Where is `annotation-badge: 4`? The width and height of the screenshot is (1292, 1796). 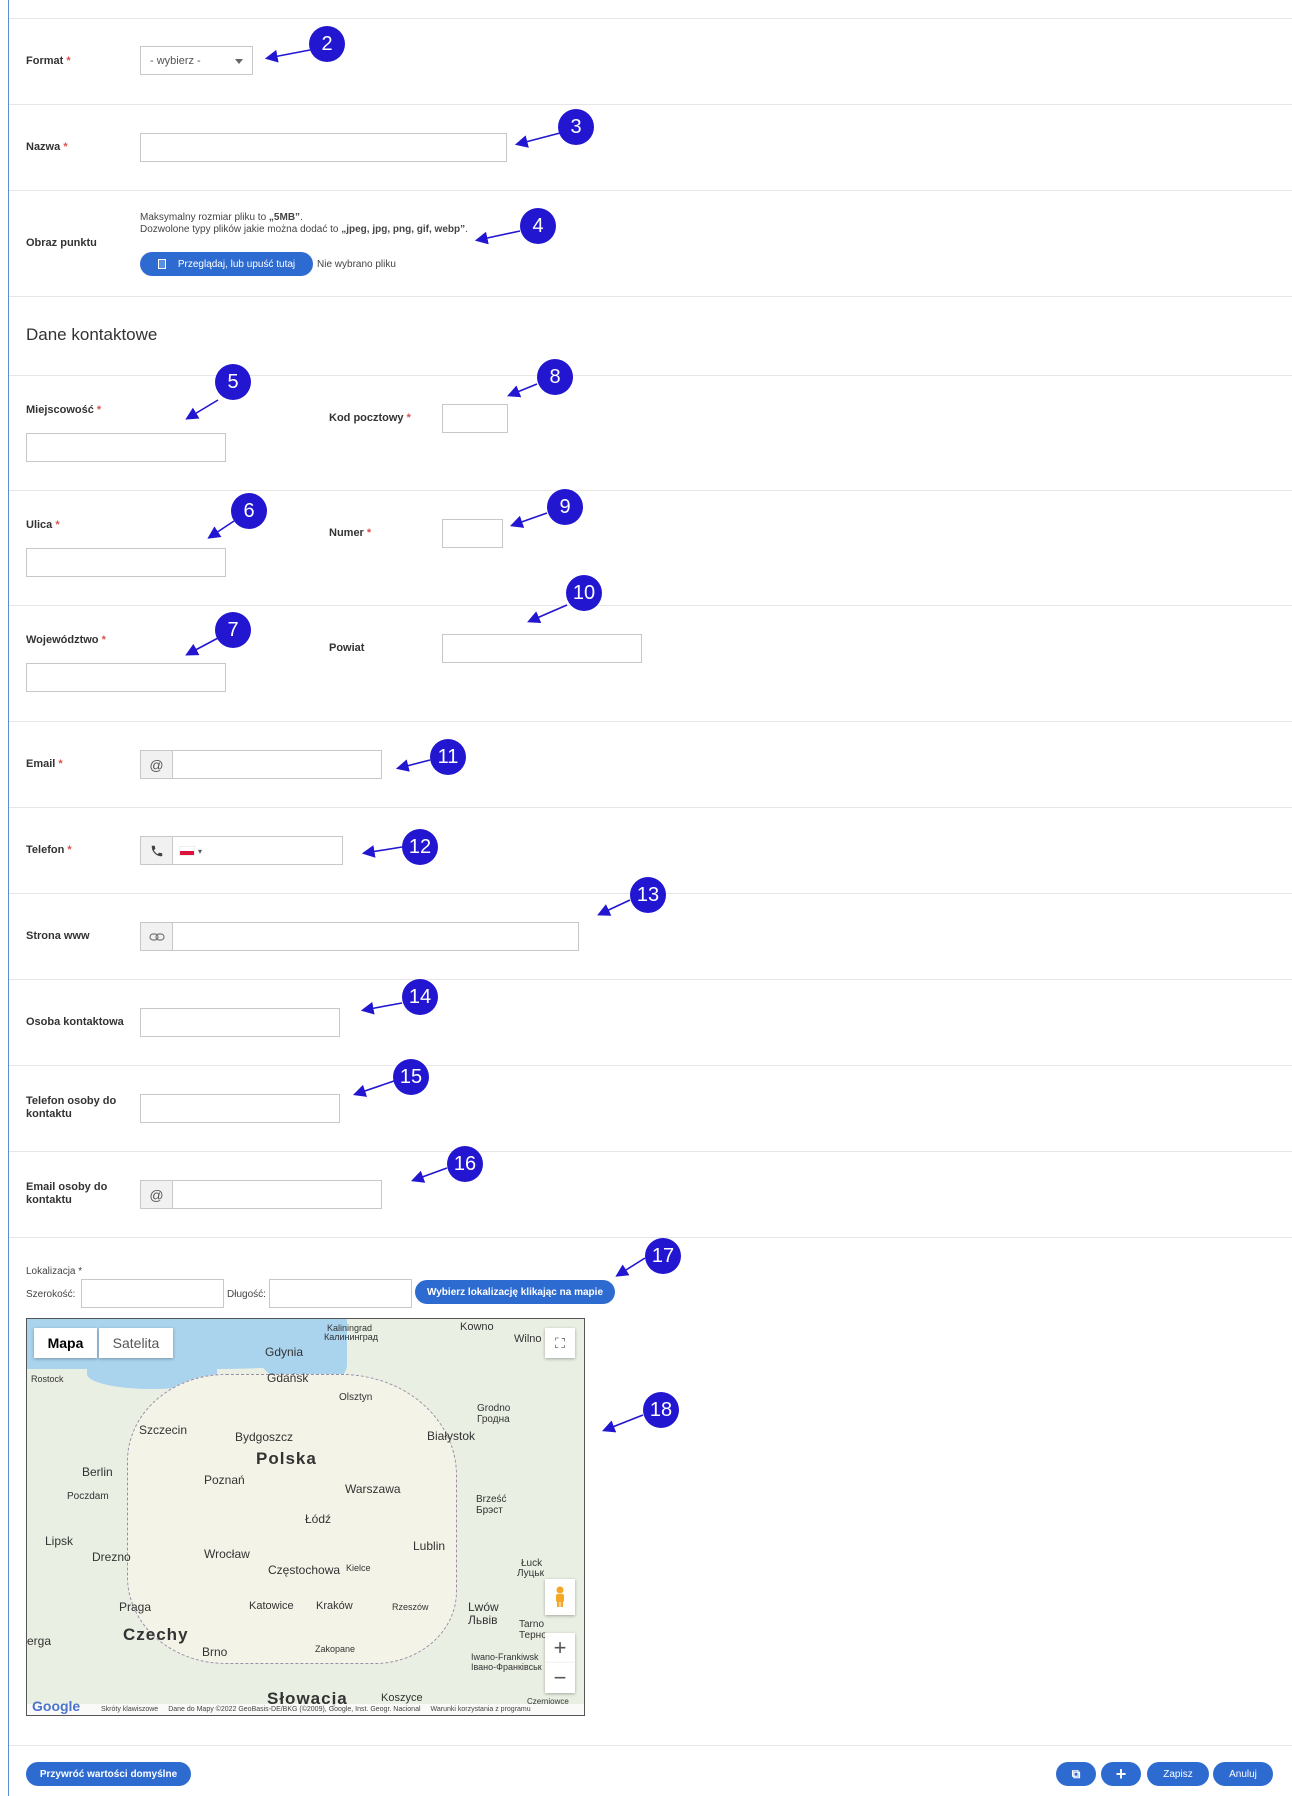 annotation-badge: 4 is located at coordinates (538, 226).